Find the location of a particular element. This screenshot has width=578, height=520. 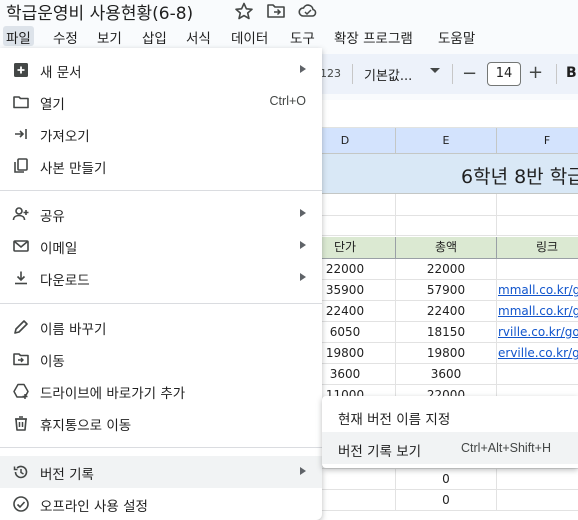

submenu-item-label: 버전 기록 보기 is located at coordinates (380, 452).